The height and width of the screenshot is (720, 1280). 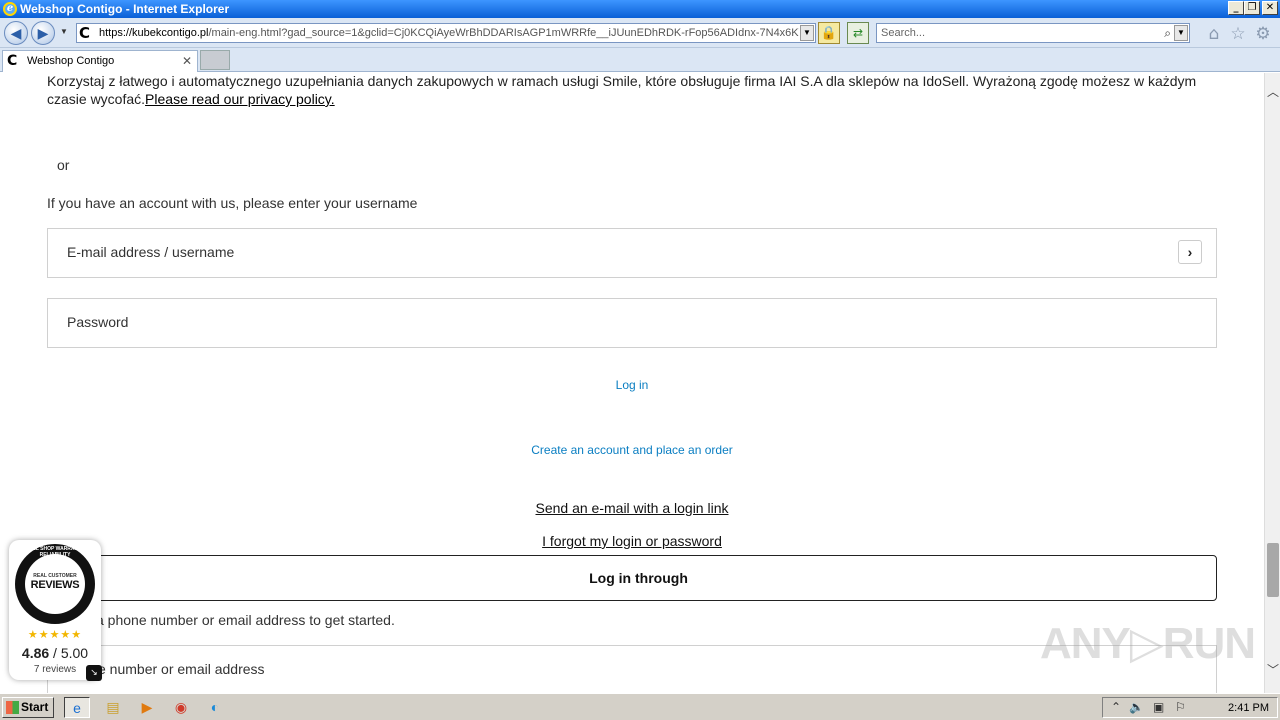 What do you see at coordinates (240, 99) in the screenshot?
I see `privacy-policy-link: Please read our privacy policy.` at bounding box center [240, 99].